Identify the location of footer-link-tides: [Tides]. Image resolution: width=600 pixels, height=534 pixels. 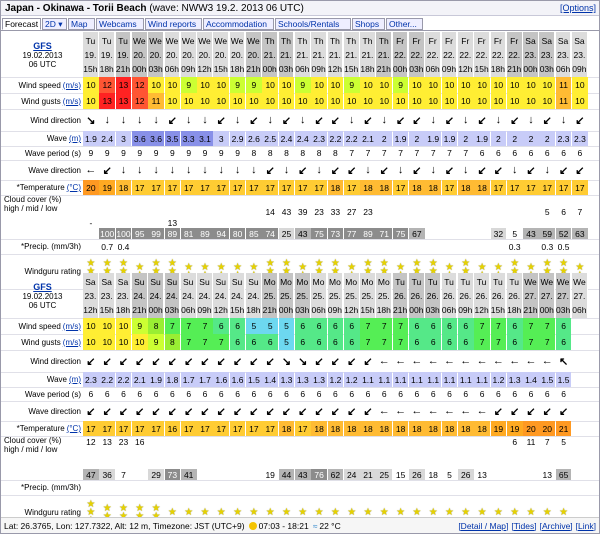
(523, 526).